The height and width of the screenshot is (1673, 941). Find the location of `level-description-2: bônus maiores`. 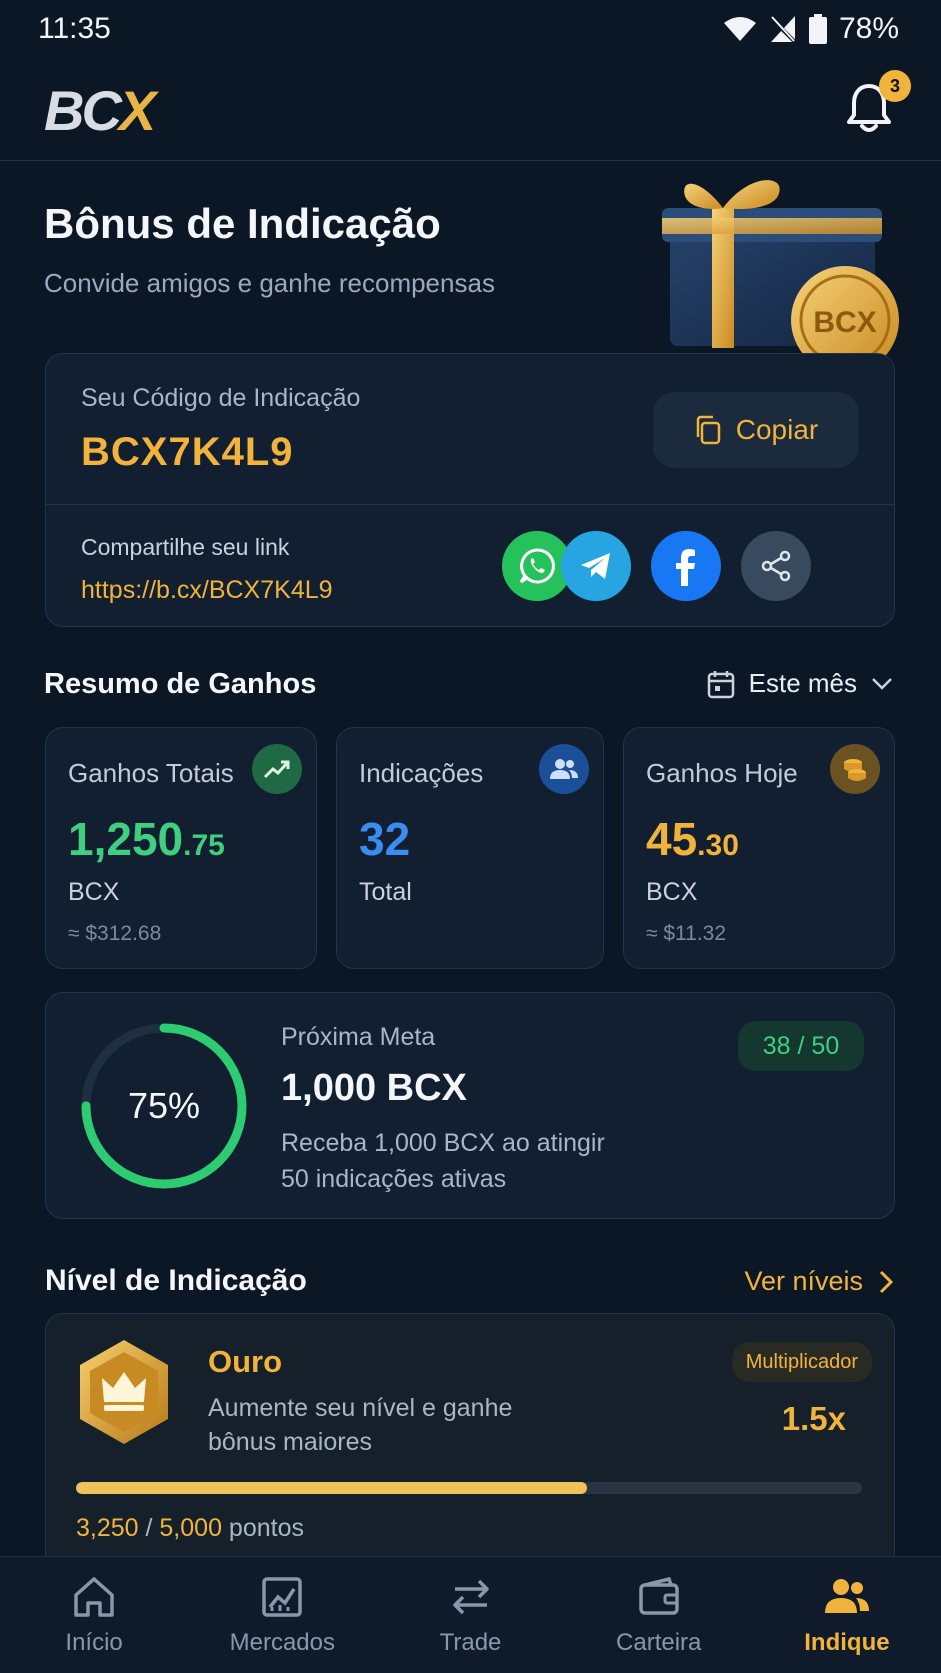

level-description-2: bônus maiores is located at coordinates (290, 1442).